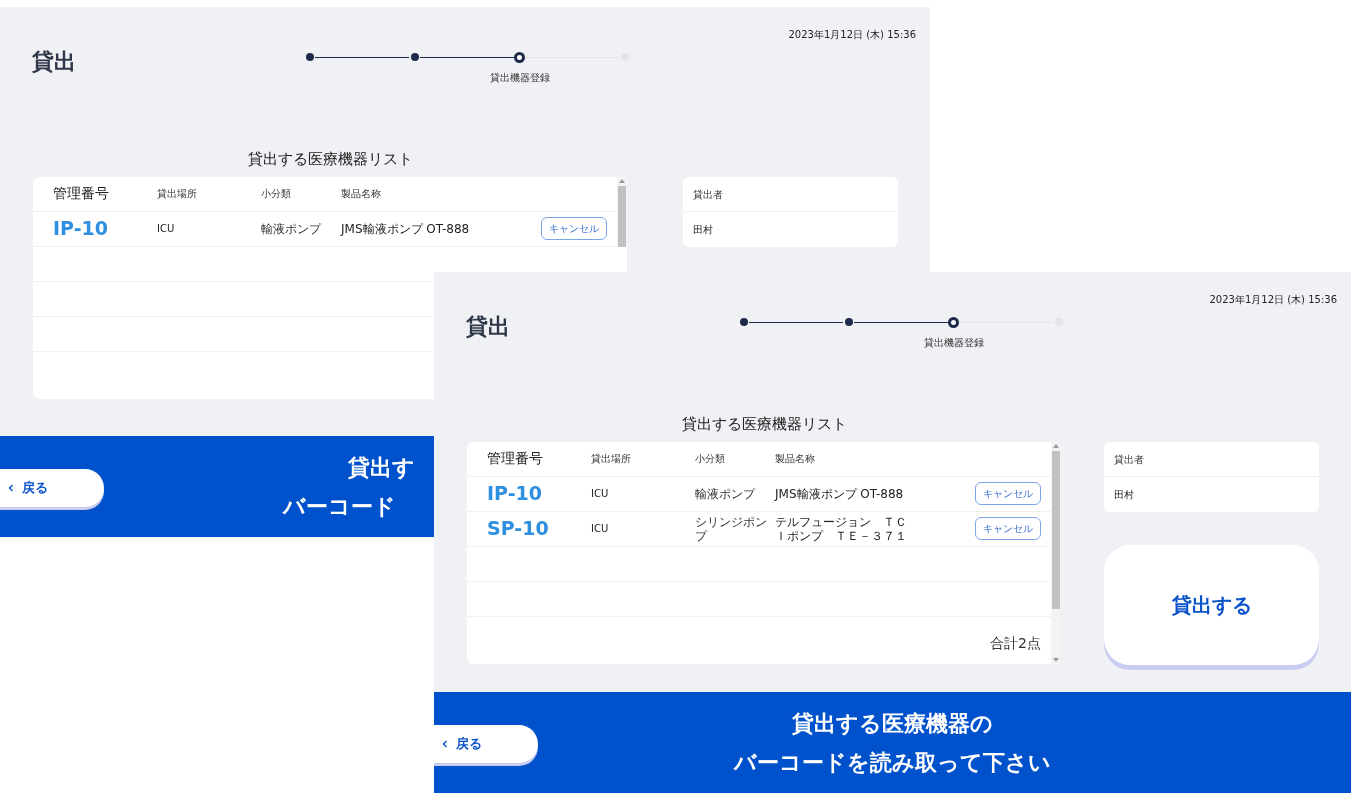 This screenshot has height=793, width=1351. Describe the element at coordinates (339, 506) in the screenshot. I see `scan-prompt: バーコード` at that location.